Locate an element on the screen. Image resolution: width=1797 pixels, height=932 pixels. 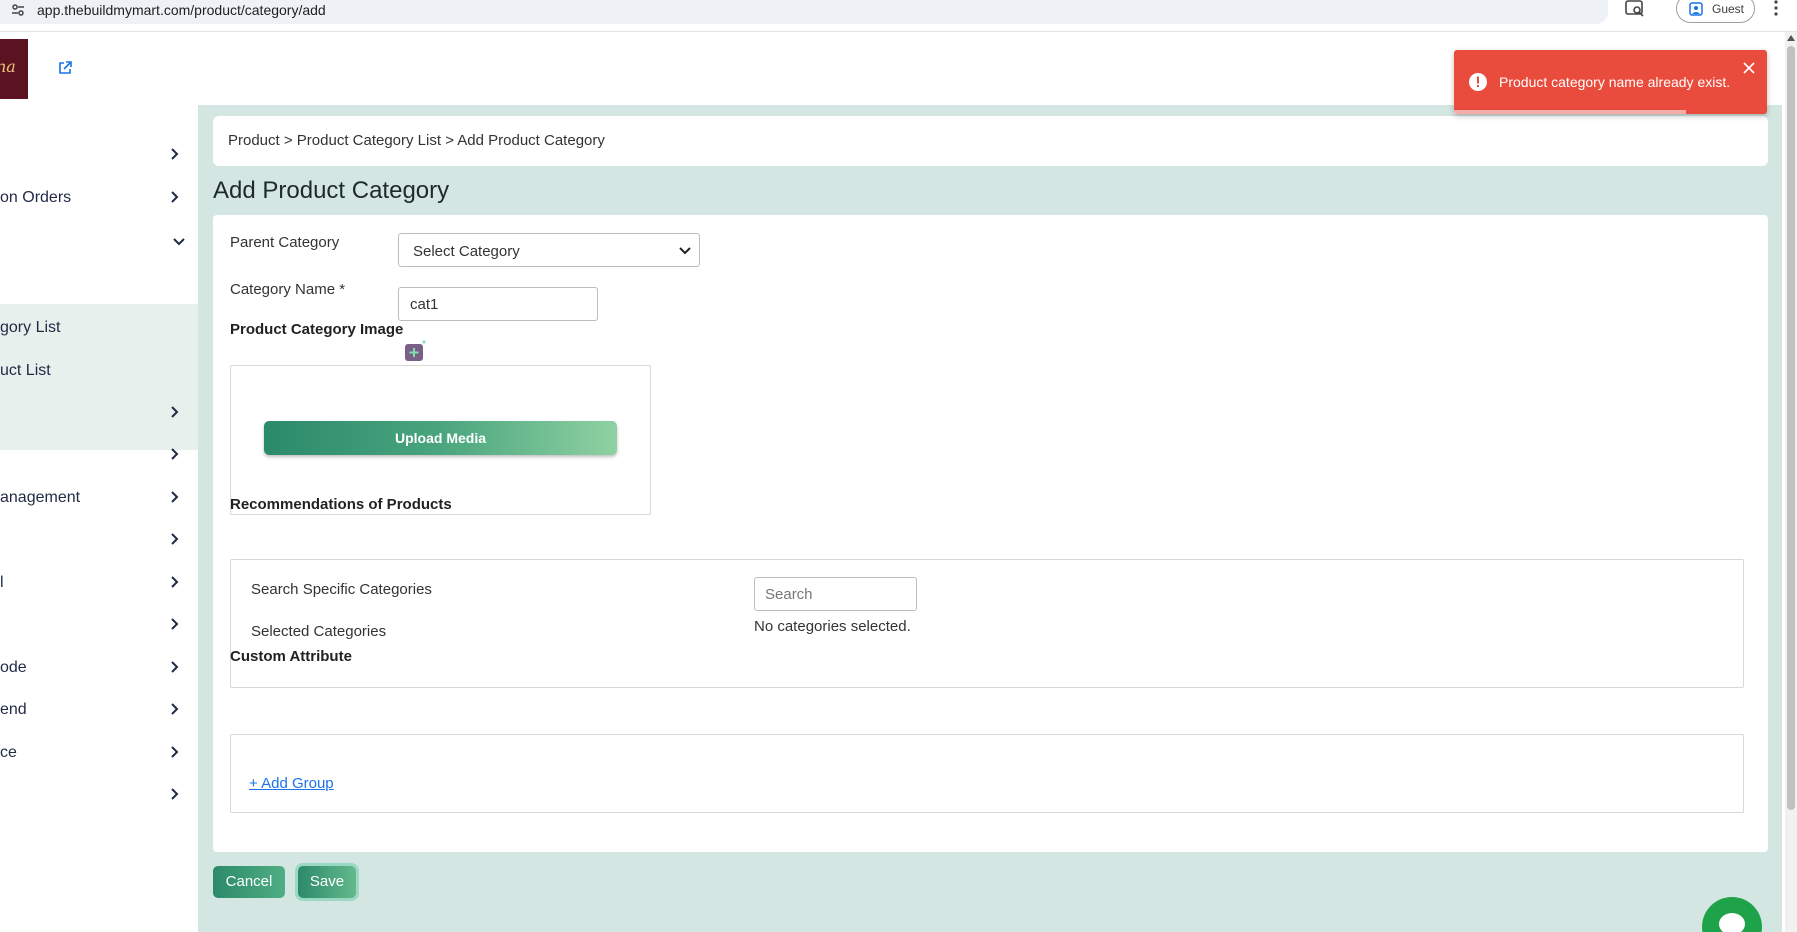
brand-logo: na is located at coordinates (14, 69).